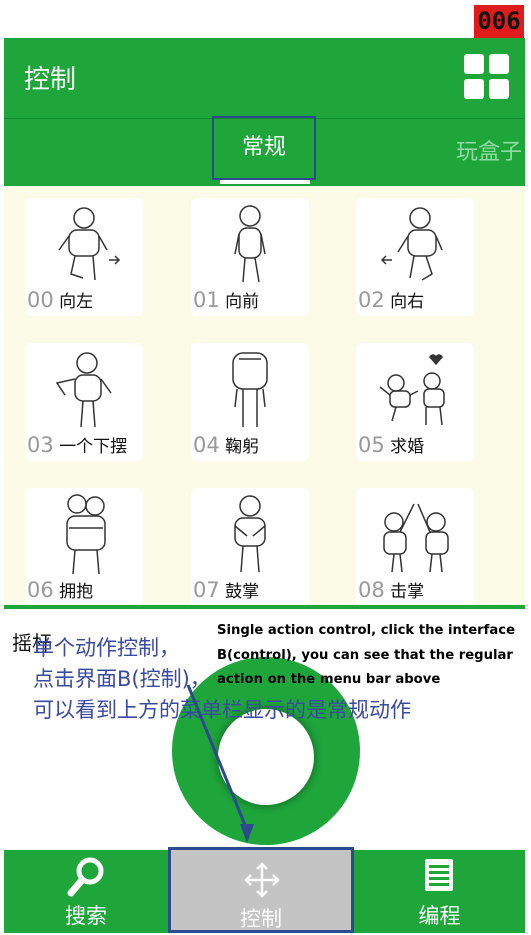 The width and height of the screenshot is (531, 935). Describe the element at coordinates (86, 534) in the screenshot. I see `robot-hug-icon` at that location.